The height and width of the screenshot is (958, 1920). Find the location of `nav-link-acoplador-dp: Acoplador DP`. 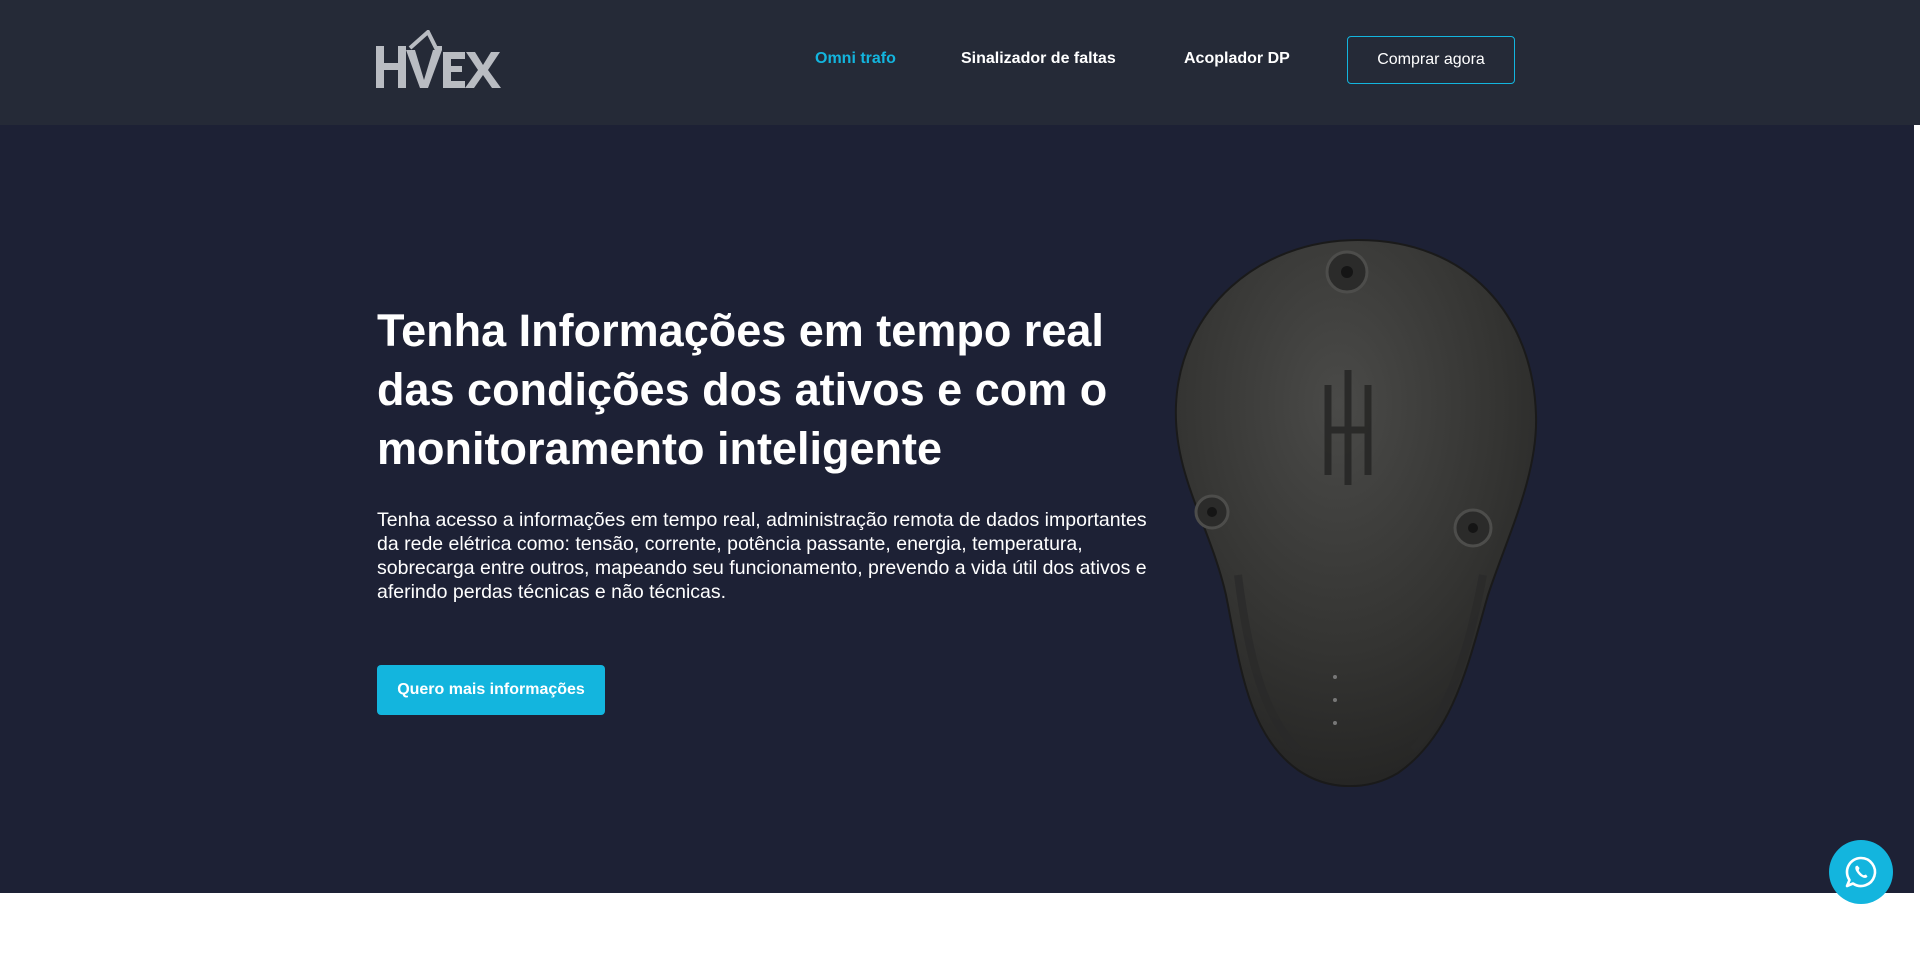

nav-link-acoplador-dp: Acoplador DP is located at coordinates (1237, 59).